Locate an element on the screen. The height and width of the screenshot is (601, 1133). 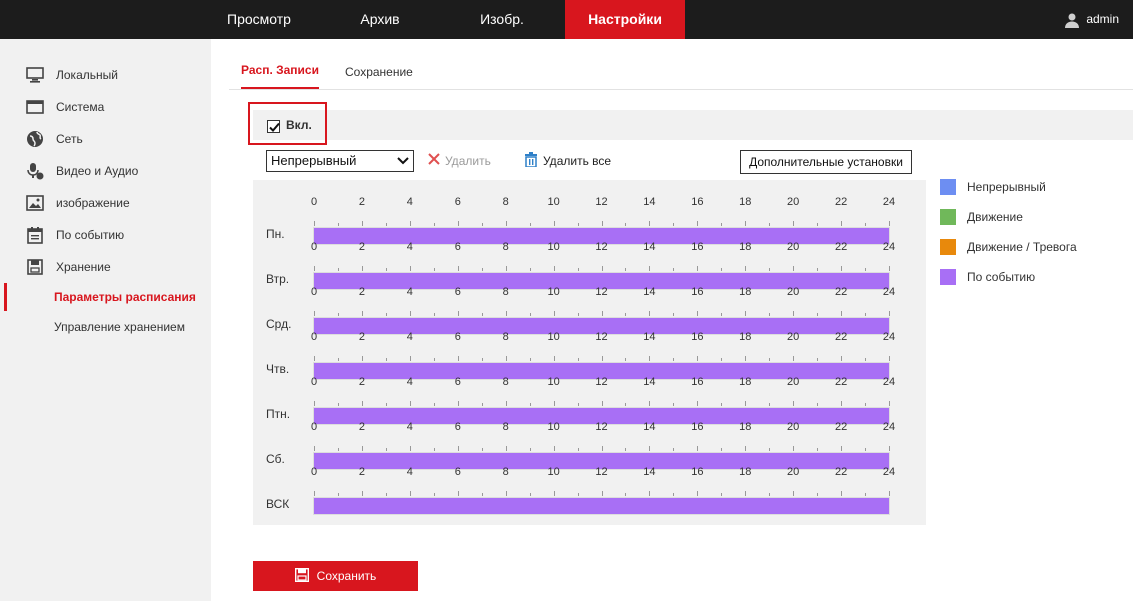
sidebar-subitem-schedule-settings: Параметры расписания is located at coordinates (105, 297).